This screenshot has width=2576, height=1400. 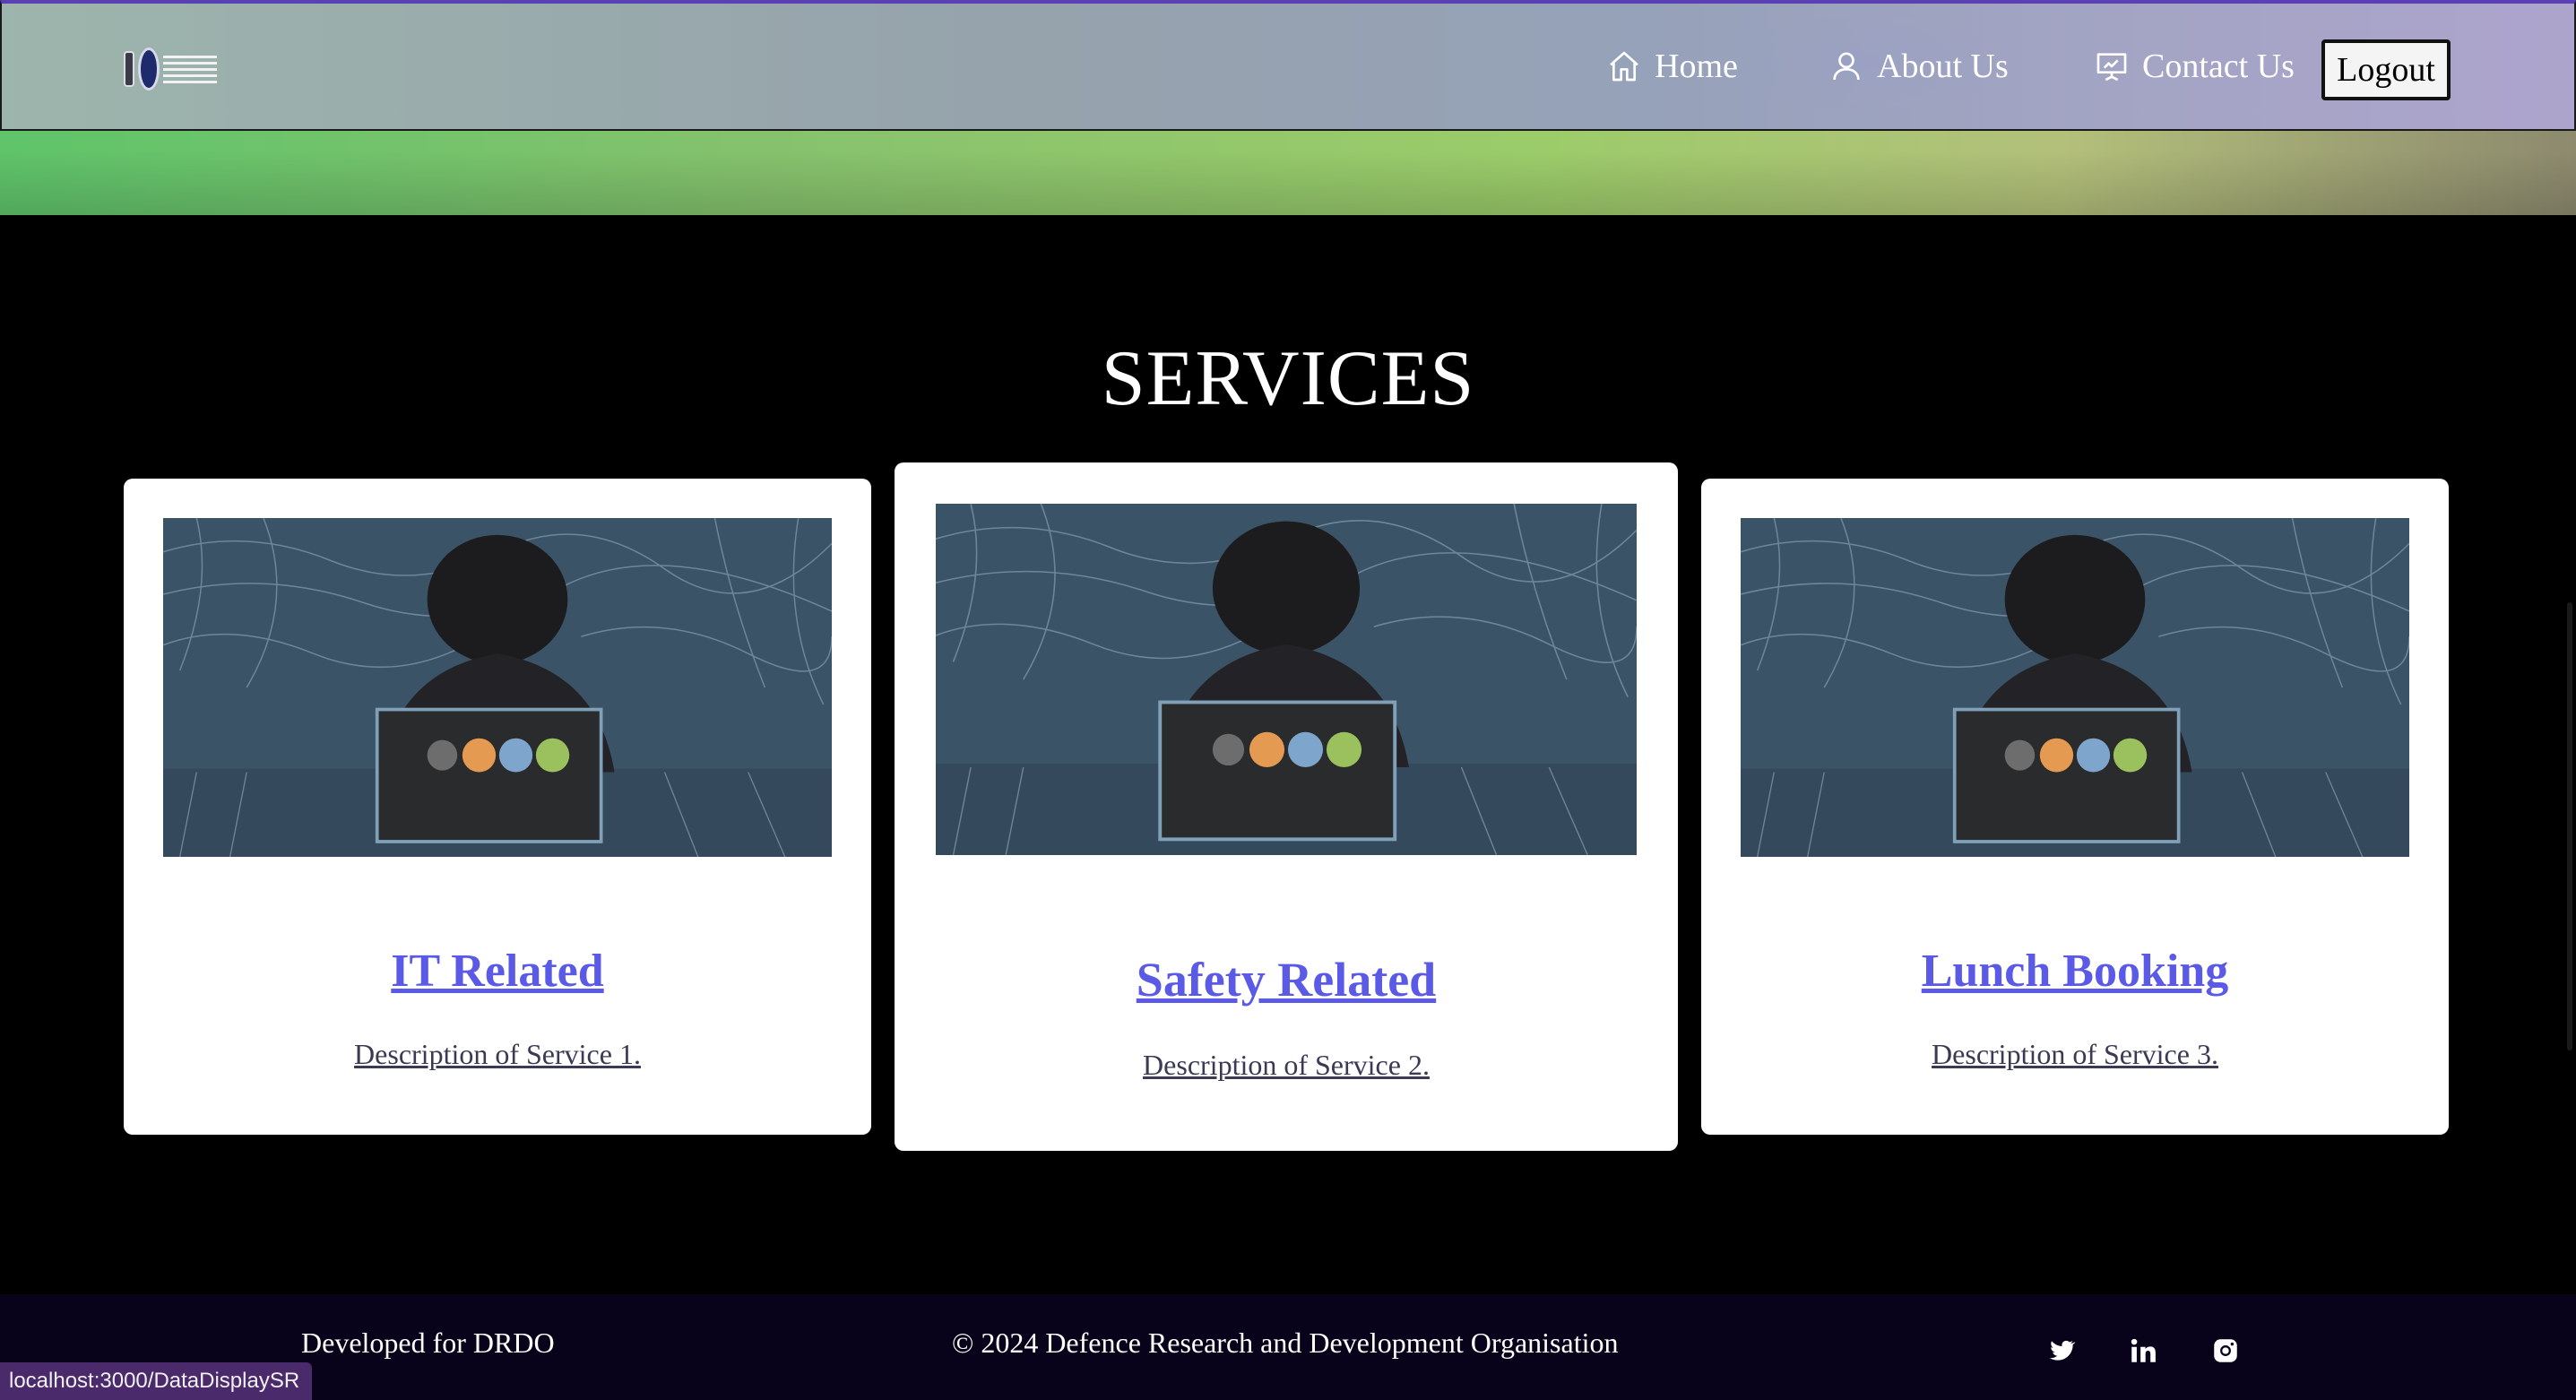 I want to click on logo-text-lines, so click(x=190, y=69).